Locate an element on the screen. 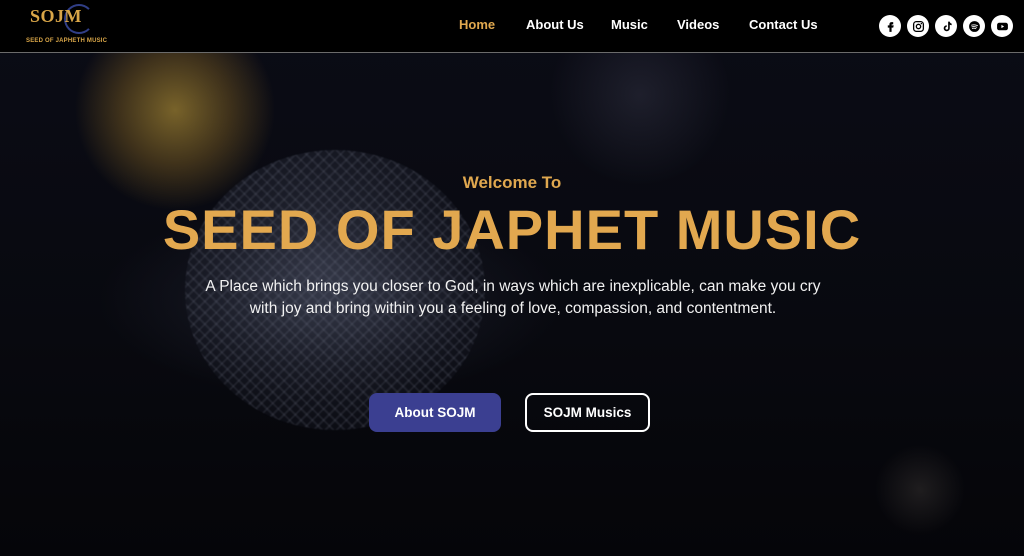 Image resolution: width=1024 pixels, height=556 pixels. sojm-musics-button: SOJM Musics is located at coordinates (587, 412).